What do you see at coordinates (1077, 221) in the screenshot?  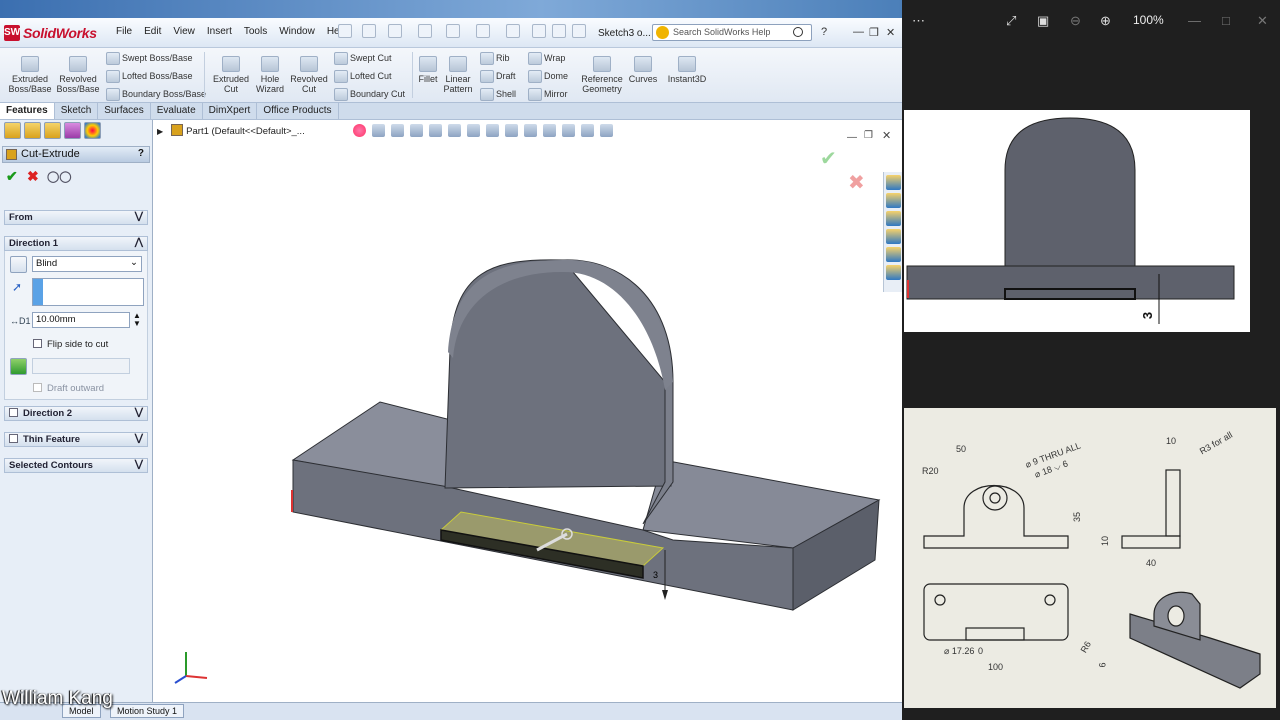 I see `sketch-screenshot: 3` at bounding box center [1077, 221].